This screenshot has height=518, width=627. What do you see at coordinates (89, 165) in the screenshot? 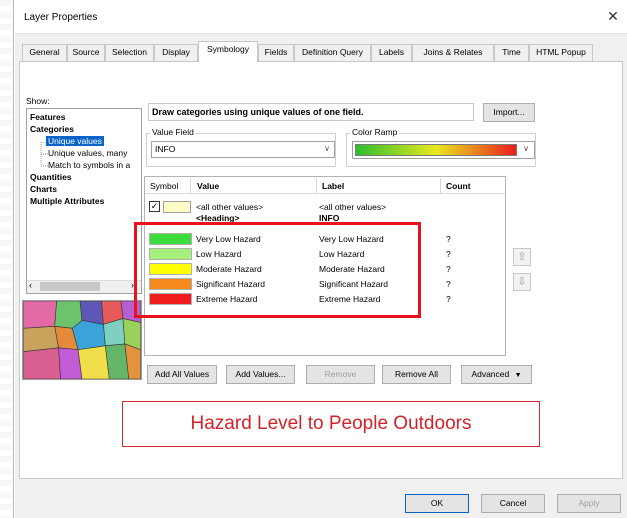
I see `tree-item-match-to-symbols: Match to symbols in a` at bounding box center [89, 165].